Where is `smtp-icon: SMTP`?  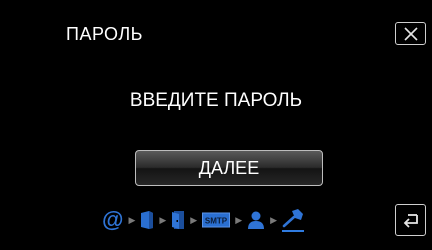 smtp-icon: SMTP is located at coordinates (216, 220).